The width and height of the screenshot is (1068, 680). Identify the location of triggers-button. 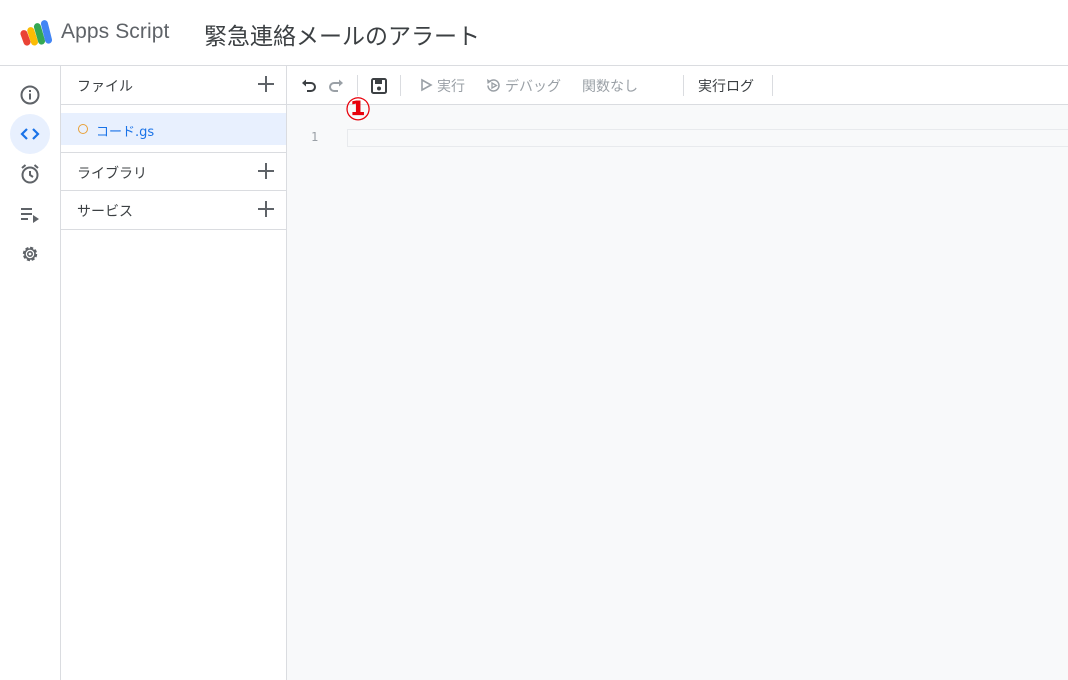
(30, 174).